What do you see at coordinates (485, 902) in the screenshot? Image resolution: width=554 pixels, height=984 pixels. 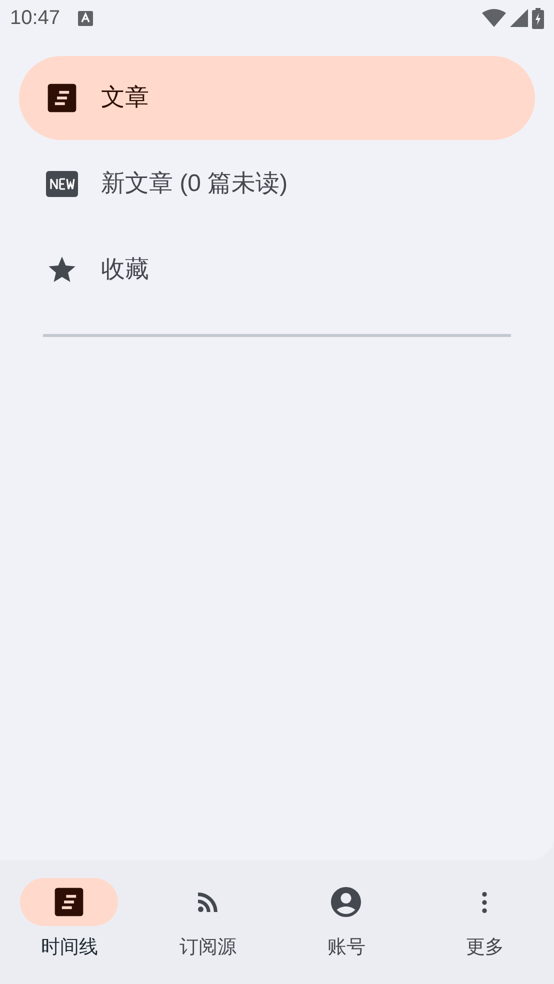 I see `more-icon` at bounding box center [485, 902].